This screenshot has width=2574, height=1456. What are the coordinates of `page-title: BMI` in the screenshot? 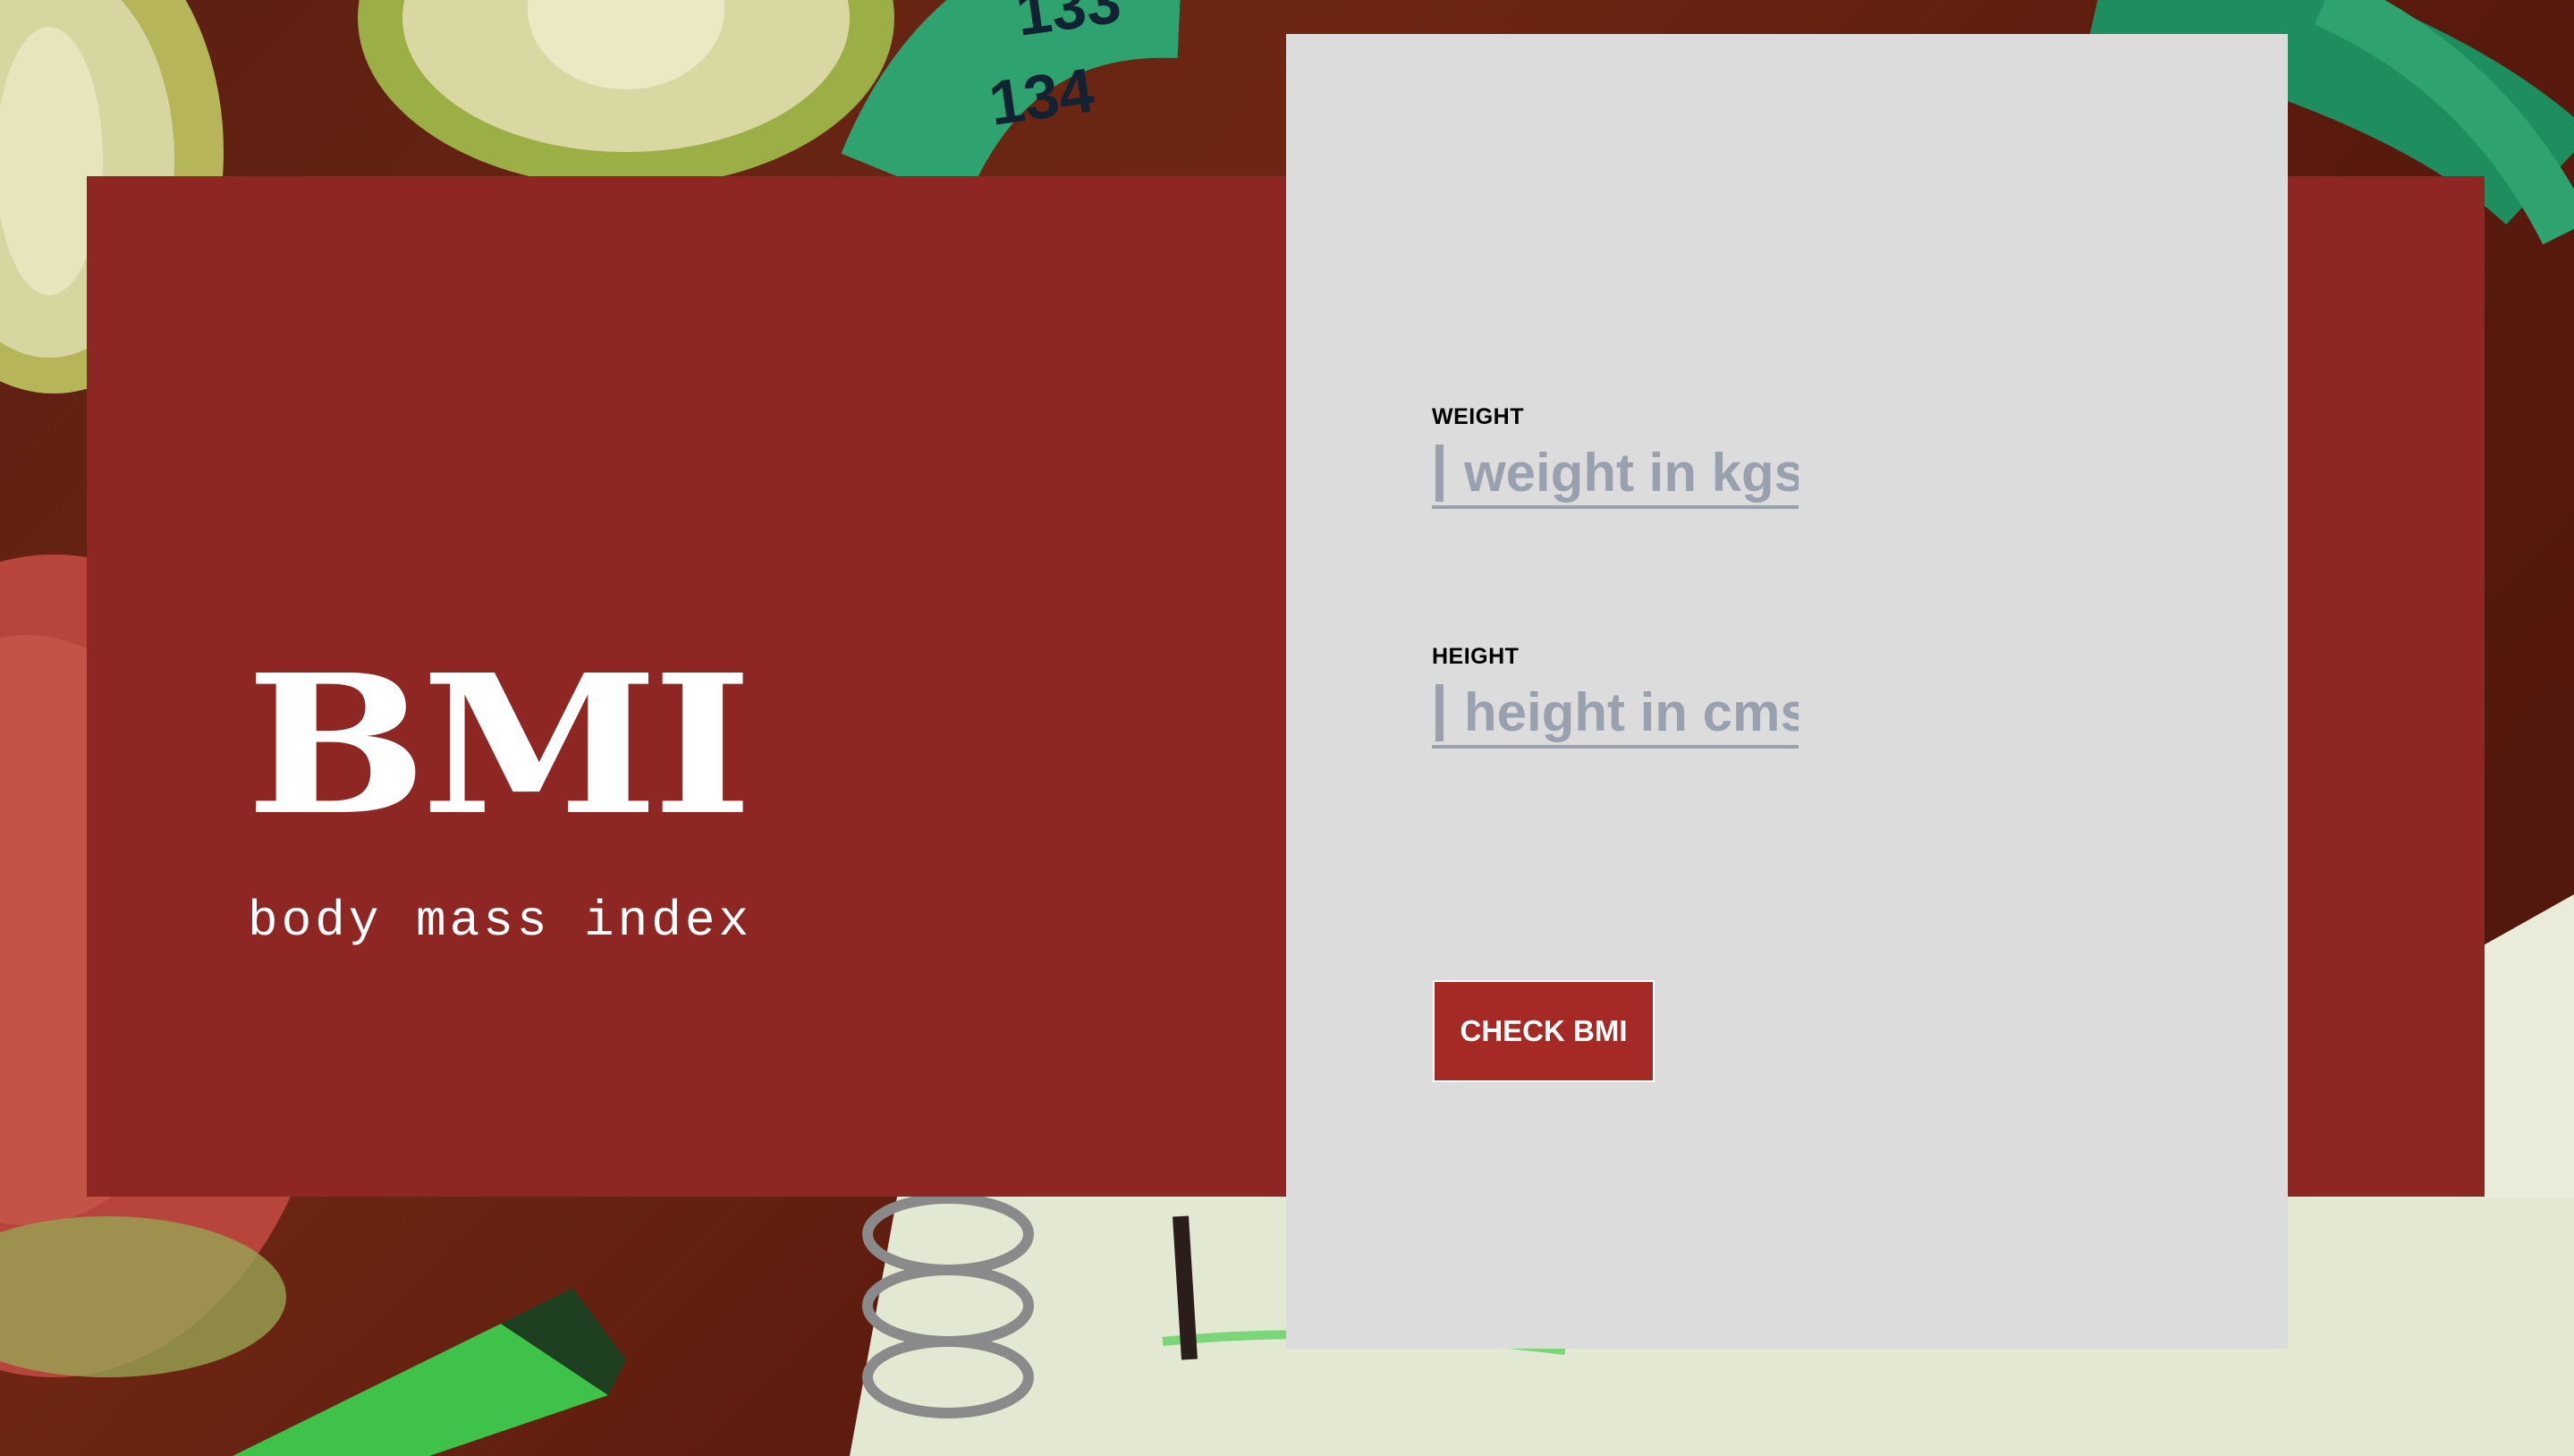 It's located at (499, 745).